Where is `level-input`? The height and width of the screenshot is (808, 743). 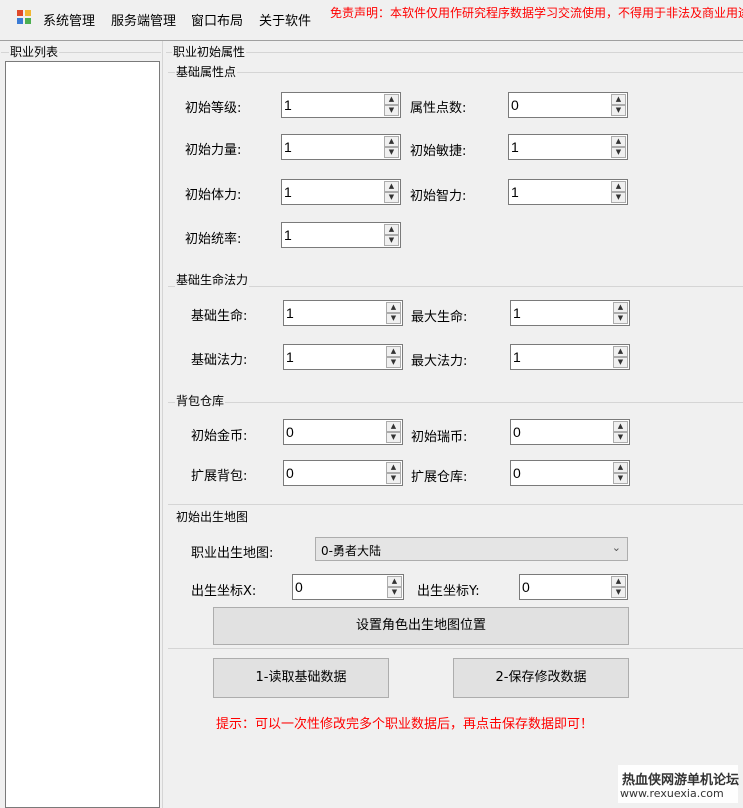
level-input is located at coordinates (332, 105).